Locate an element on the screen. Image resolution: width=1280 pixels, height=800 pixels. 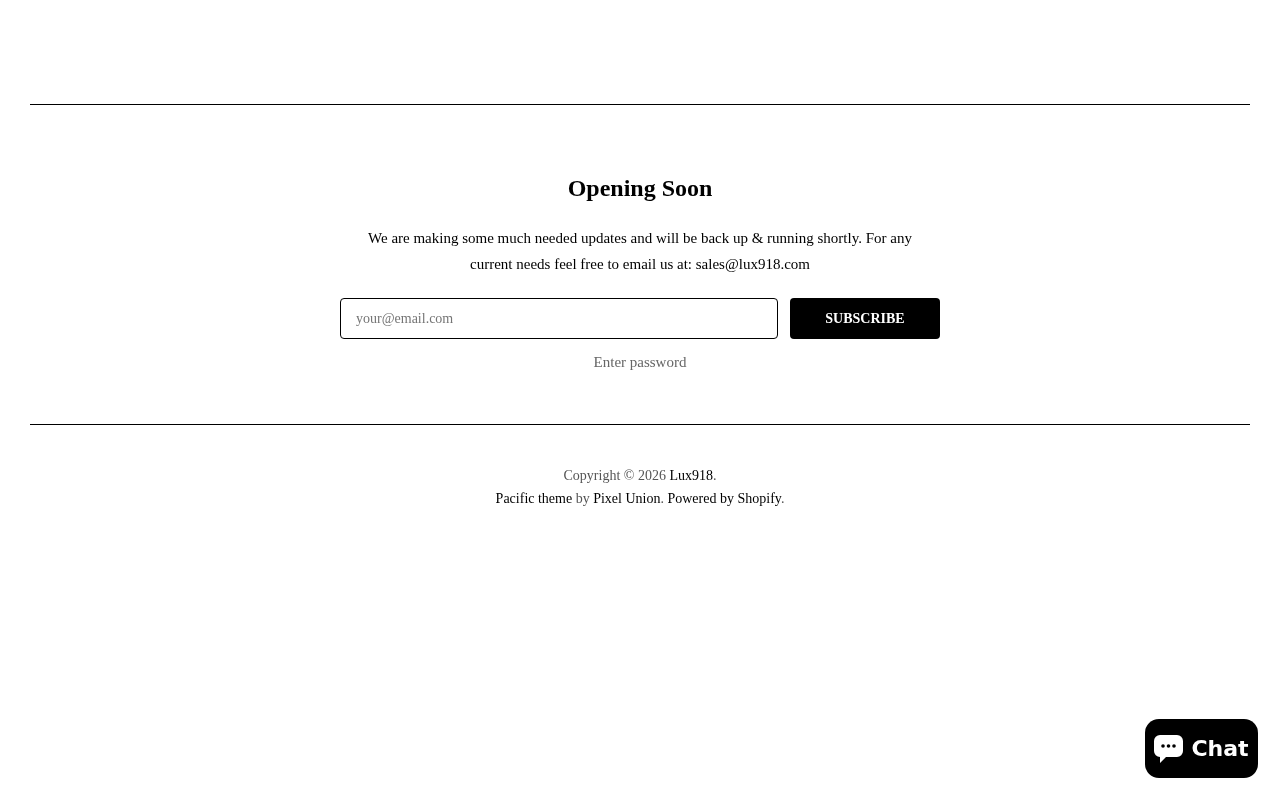
footer-text: Copyright © 2026 Lux918. is located at coordinates (640, 476).